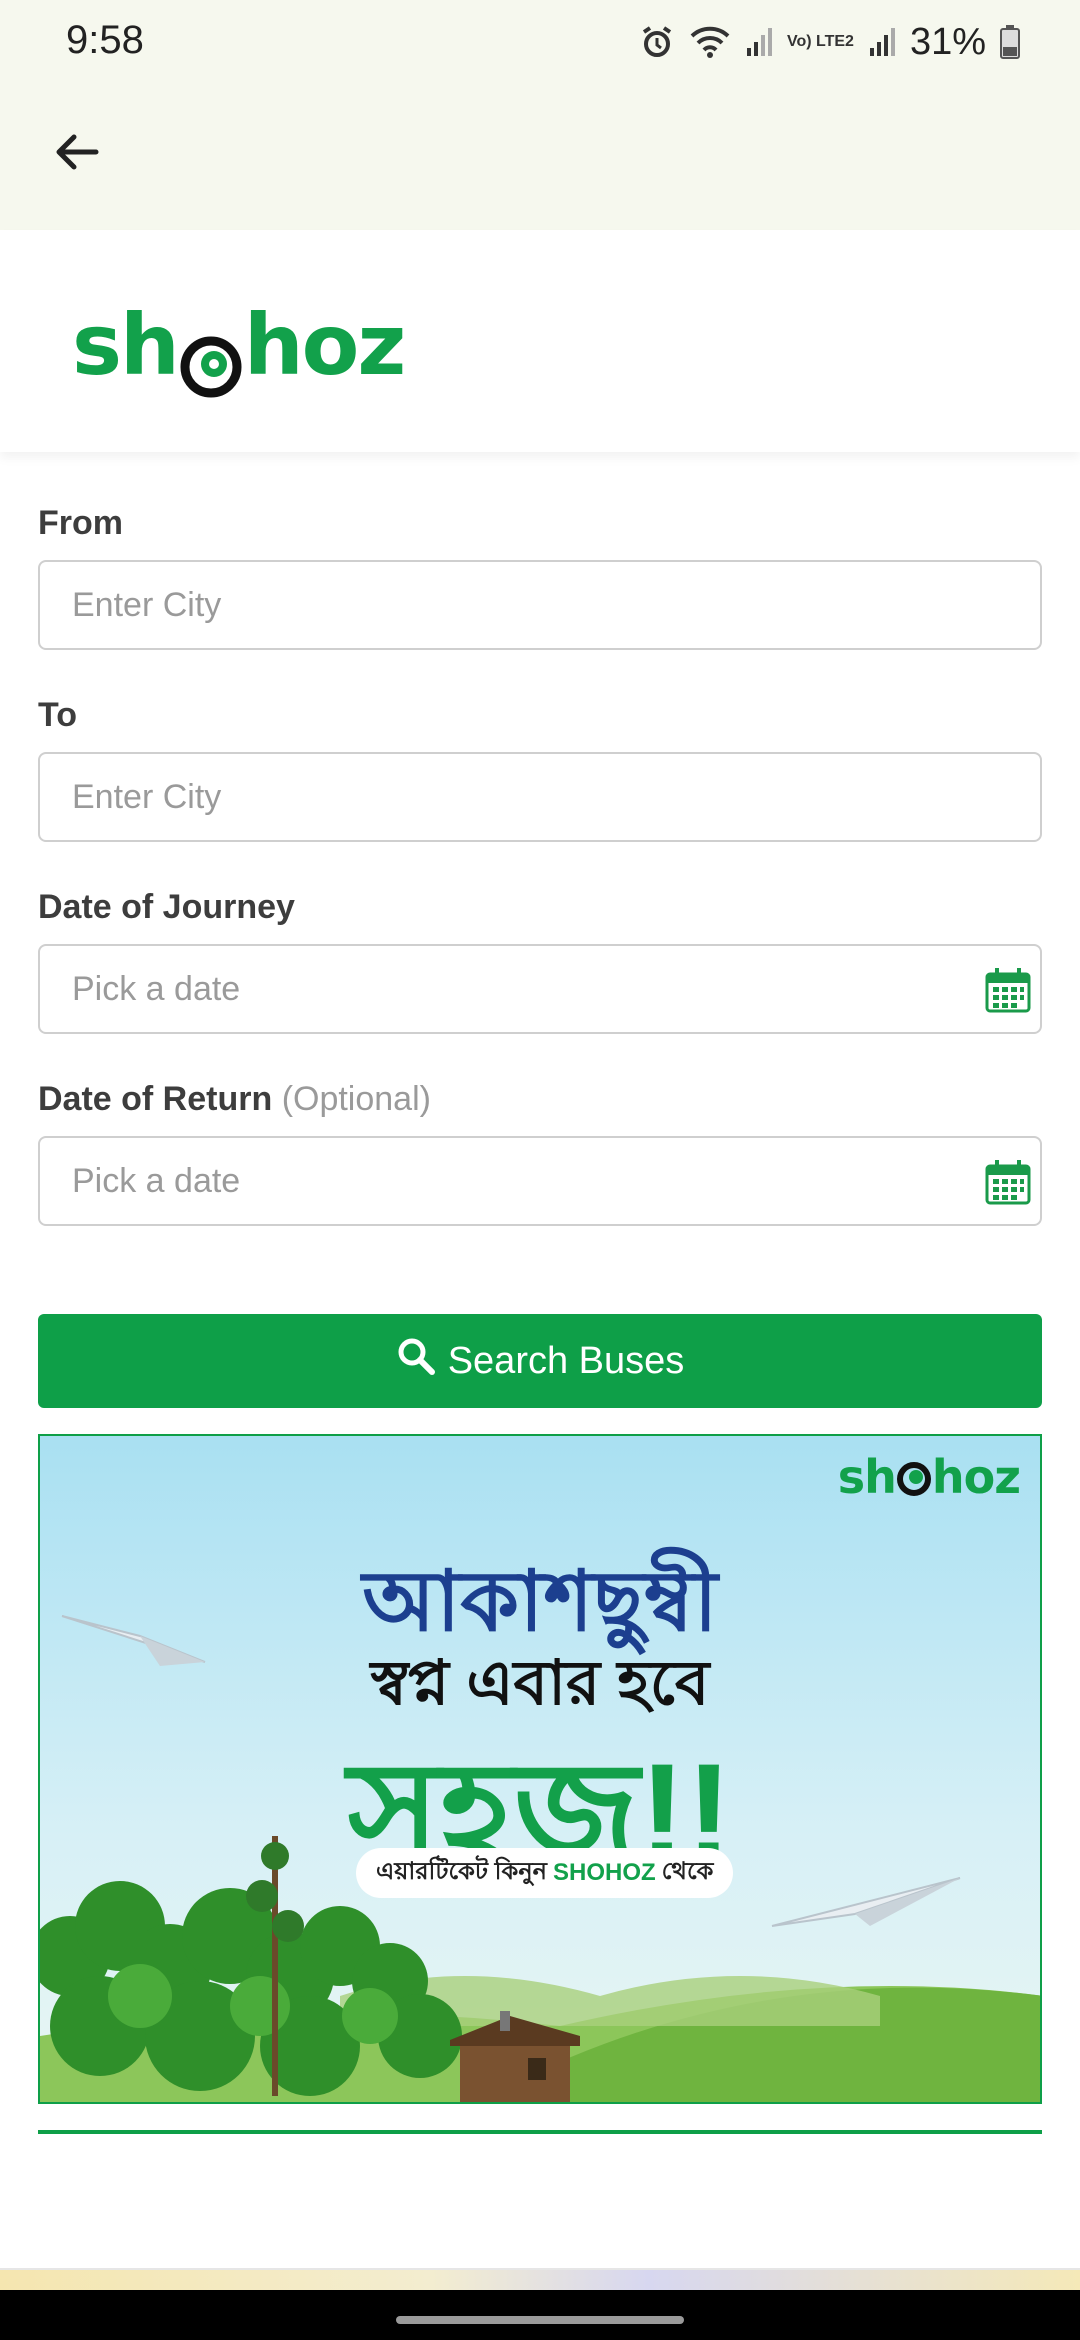  What do you see at coordinates (540, 2315) in the screenshot?
I see `system-navigation-bar` at bounding box center [540, 2315].